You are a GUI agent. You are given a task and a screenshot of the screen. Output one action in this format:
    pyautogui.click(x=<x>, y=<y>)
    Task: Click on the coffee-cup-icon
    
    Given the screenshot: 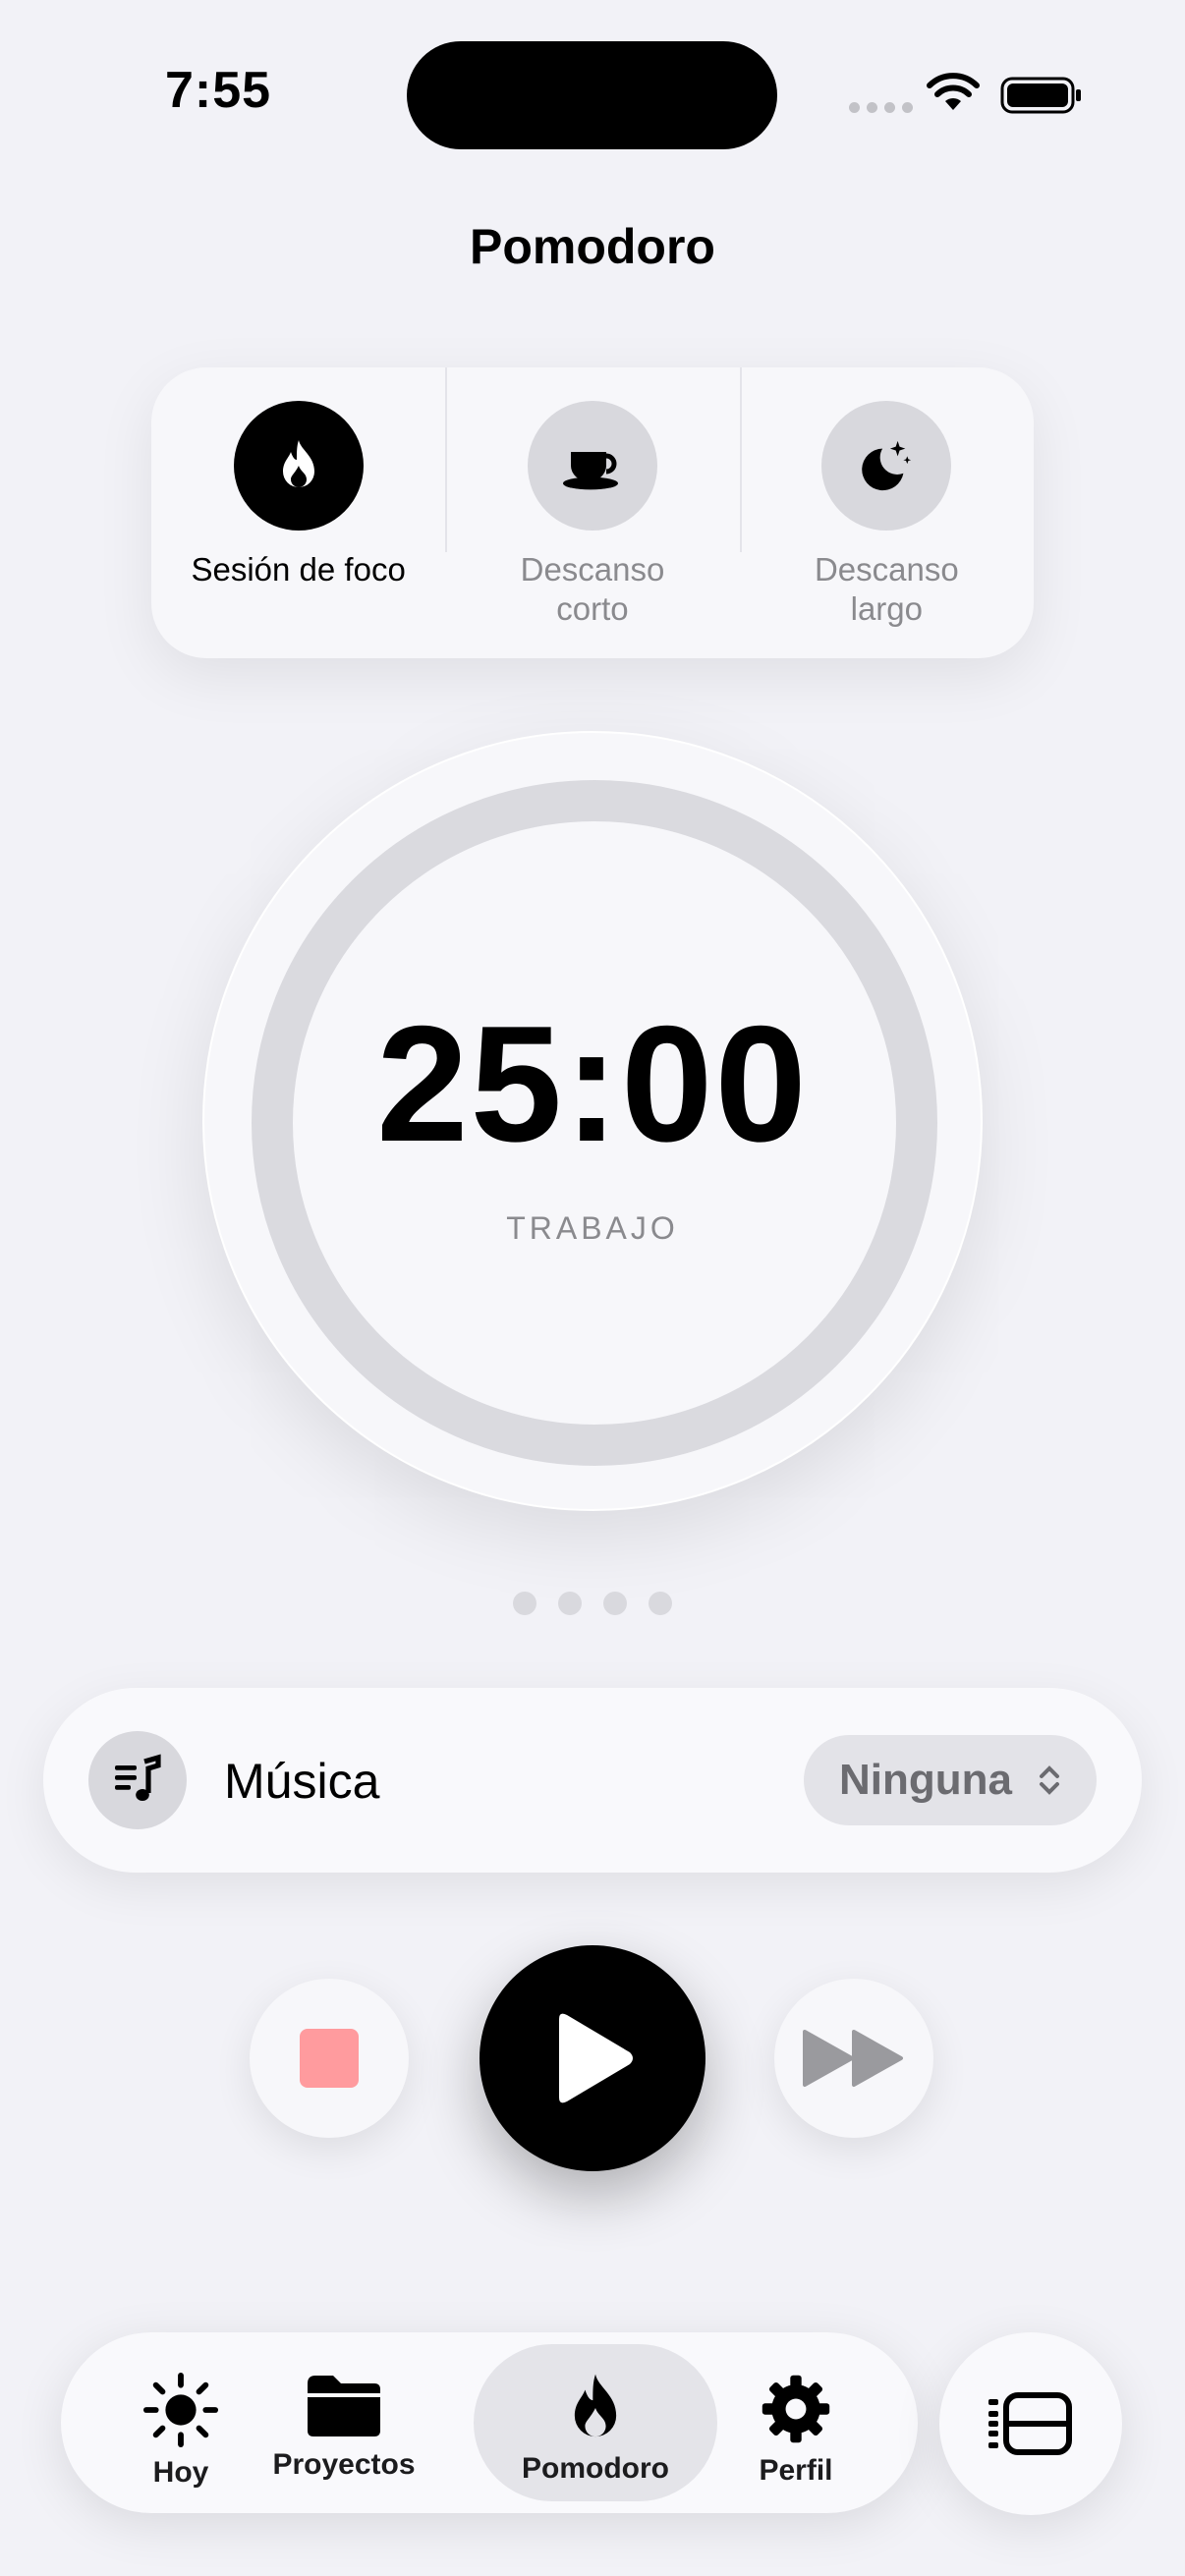 What is the action you would take?
    pyautogui.click(x=590, y=471)
    